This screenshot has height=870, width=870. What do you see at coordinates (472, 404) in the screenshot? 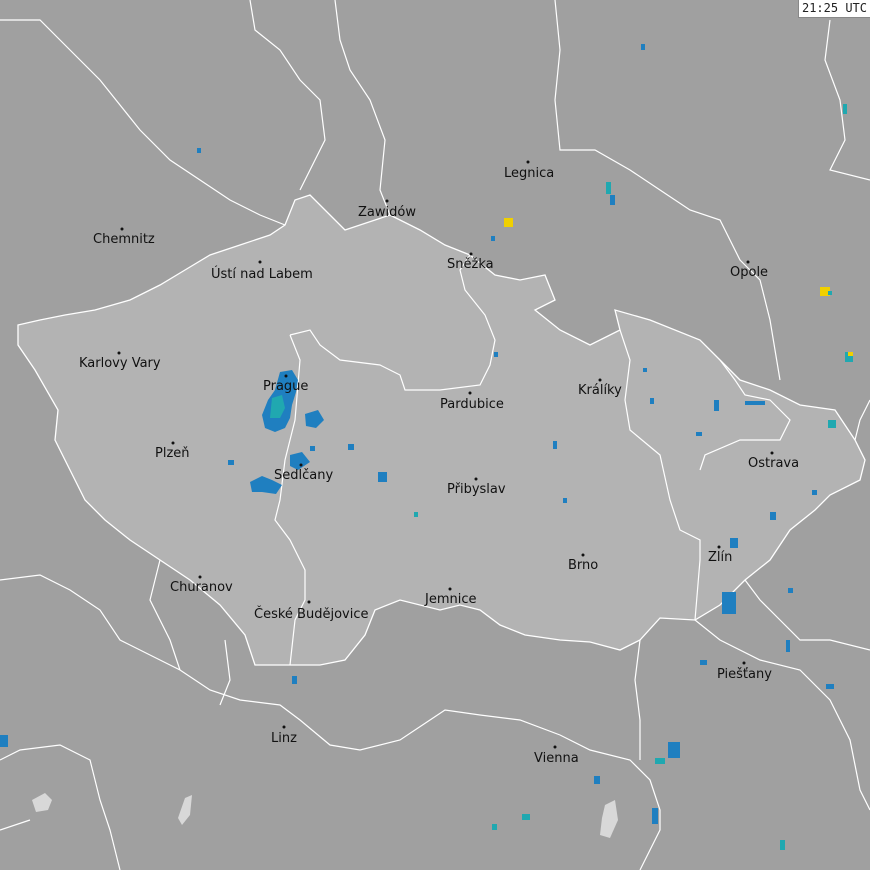
I see `city-label-pardubice: Pardubice` at bounding box center [472, 404].